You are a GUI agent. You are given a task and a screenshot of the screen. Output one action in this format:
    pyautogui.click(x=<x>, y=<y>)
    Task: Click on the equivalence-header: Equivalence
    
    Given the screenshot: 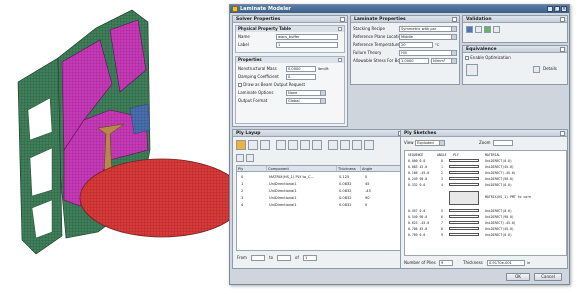 What is the action you would take?
    pyautogui.click(x=515, y=49)
    